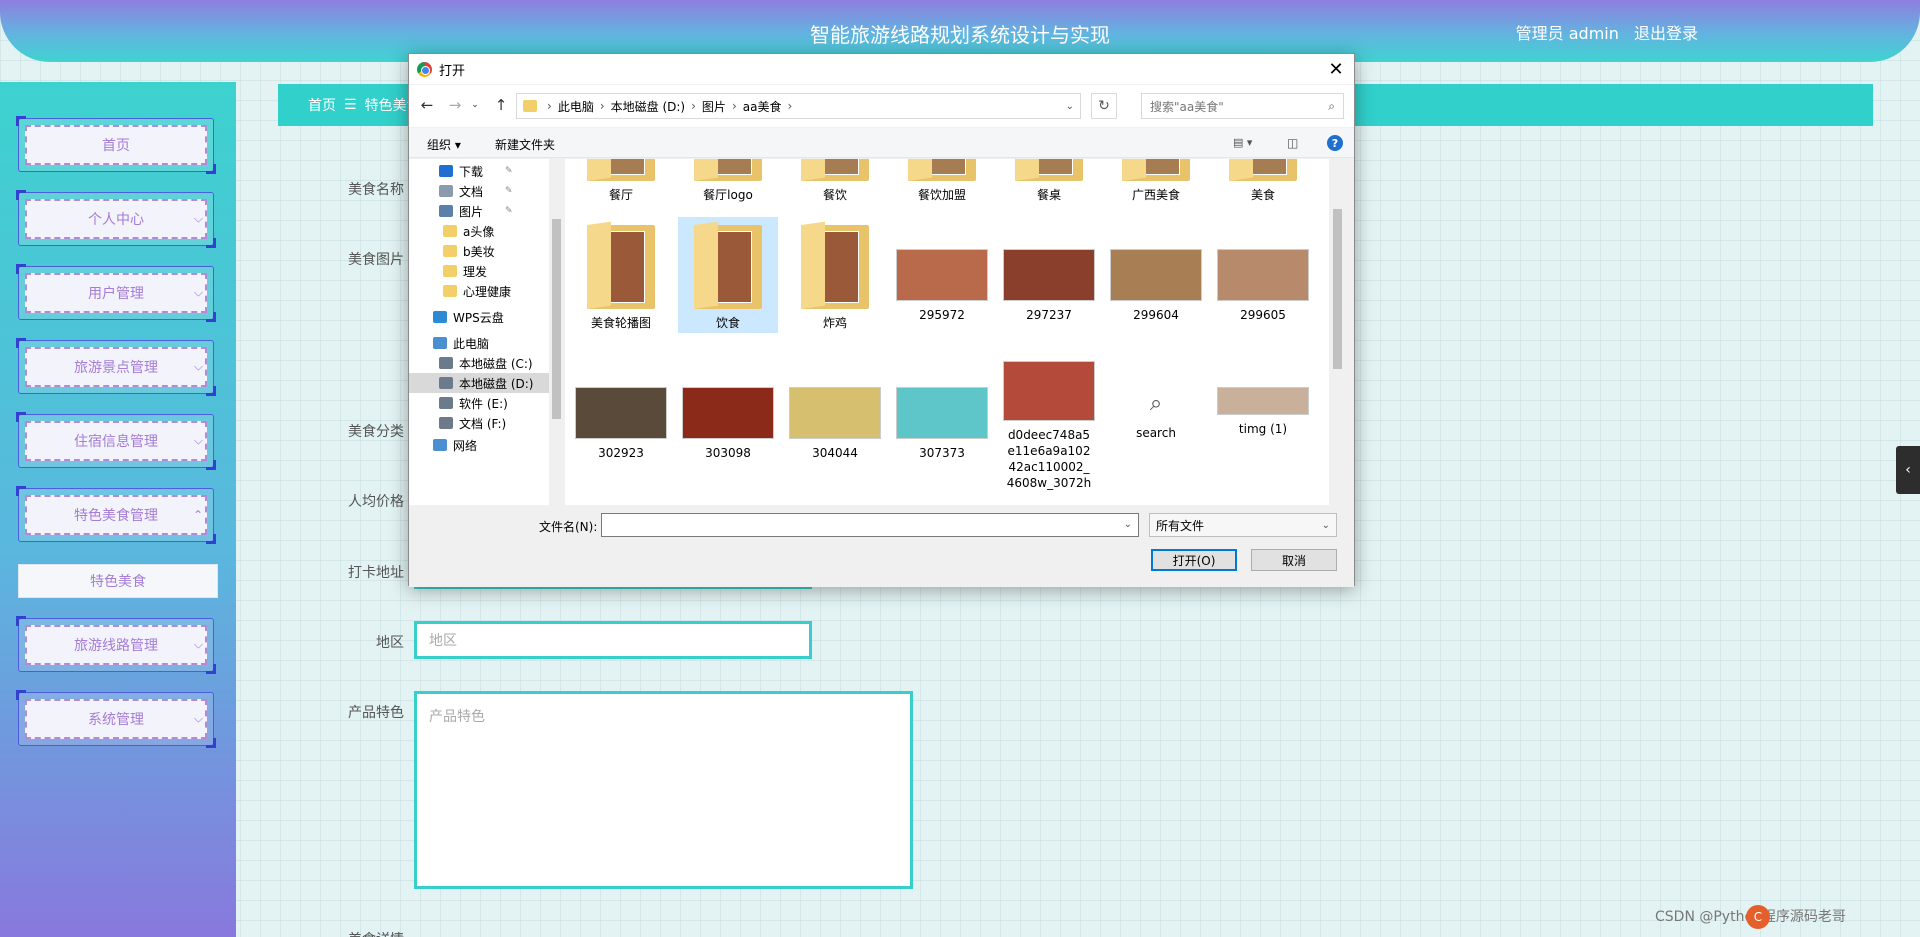 The image size is (1920, 937). What do you see at coordinates (486, 363) in the screenshot?
I see `nav-item: 本地磁盘 (C:)` at bounding box center [486, 363].